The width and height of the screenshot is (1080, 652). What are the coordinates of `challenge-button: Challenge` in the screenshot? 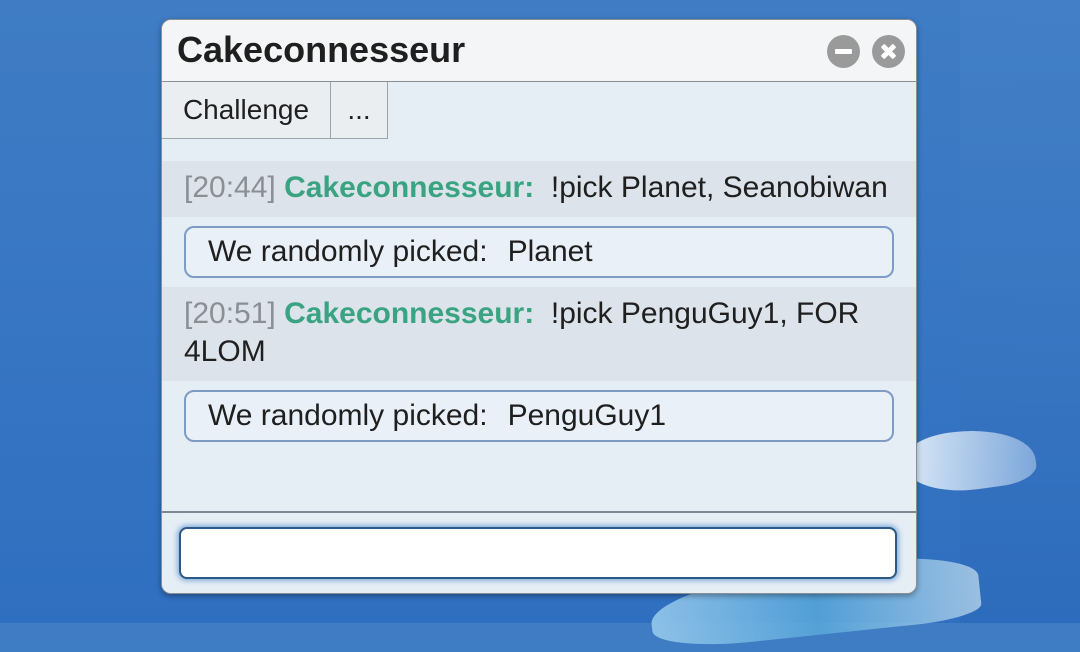 It's located at (246, 110).